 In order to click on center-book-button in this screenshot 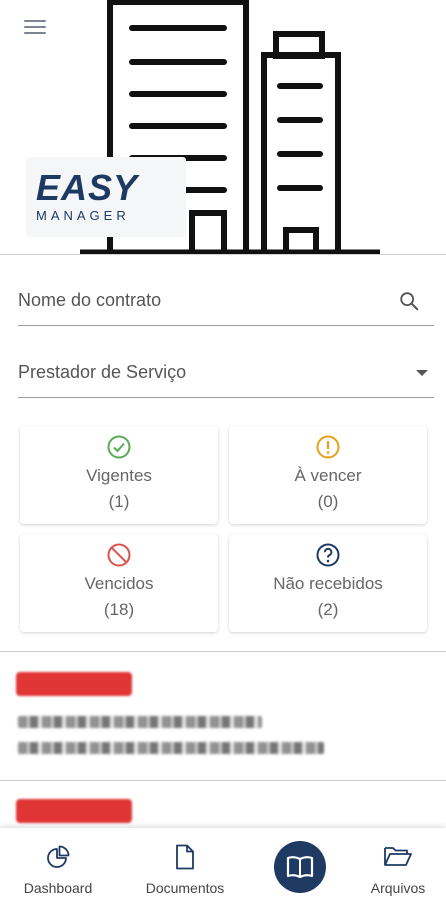, I will do `click(300, 867)`.